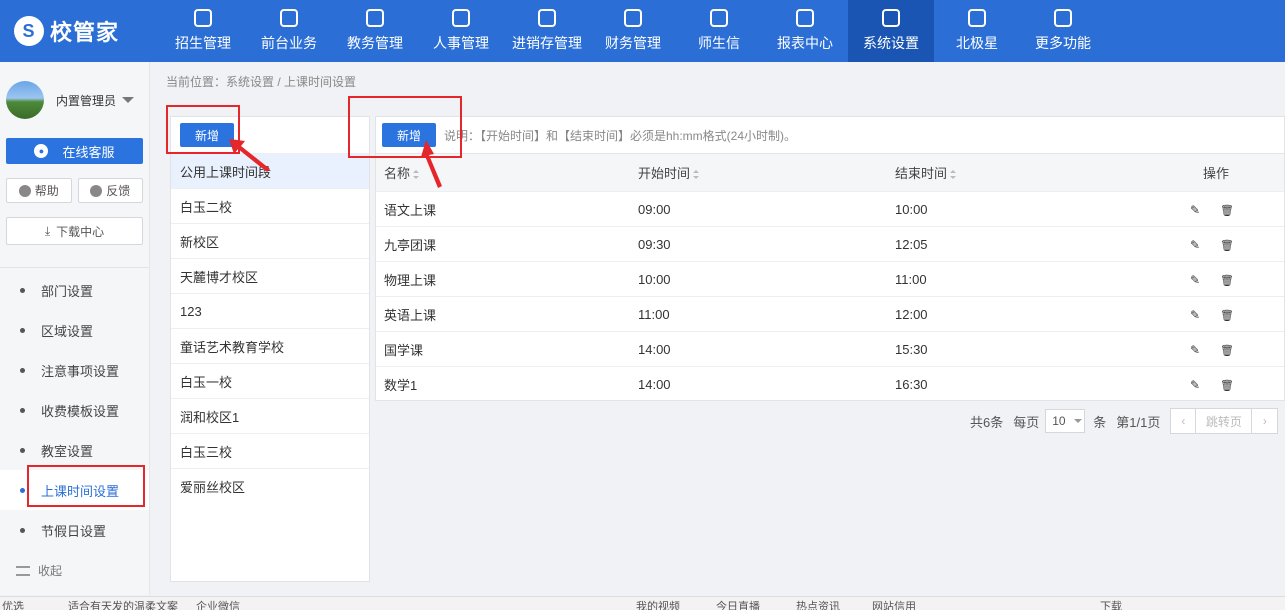 Image resolution: width=1285 pixels, height=610 pixels. I want to click on column-header-start: 开始时间, so click(758, 172).